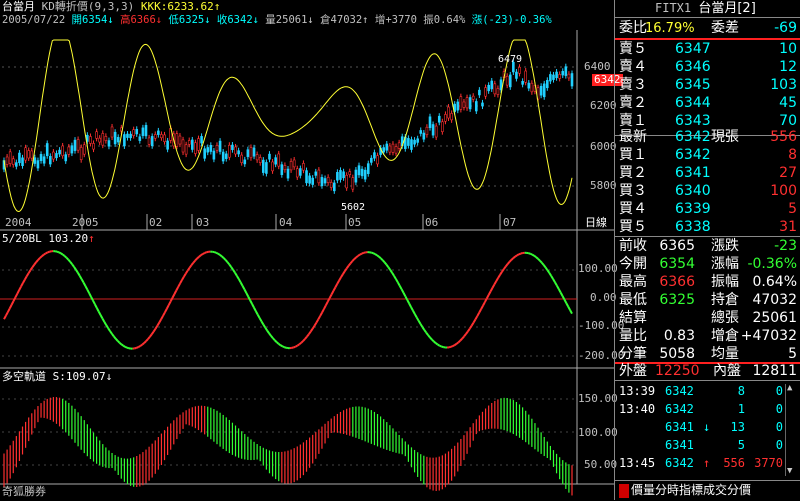  Describe the element at coordinates (709, 49) in the screenshot. I see `ask-row: 賣５634710` at that location.